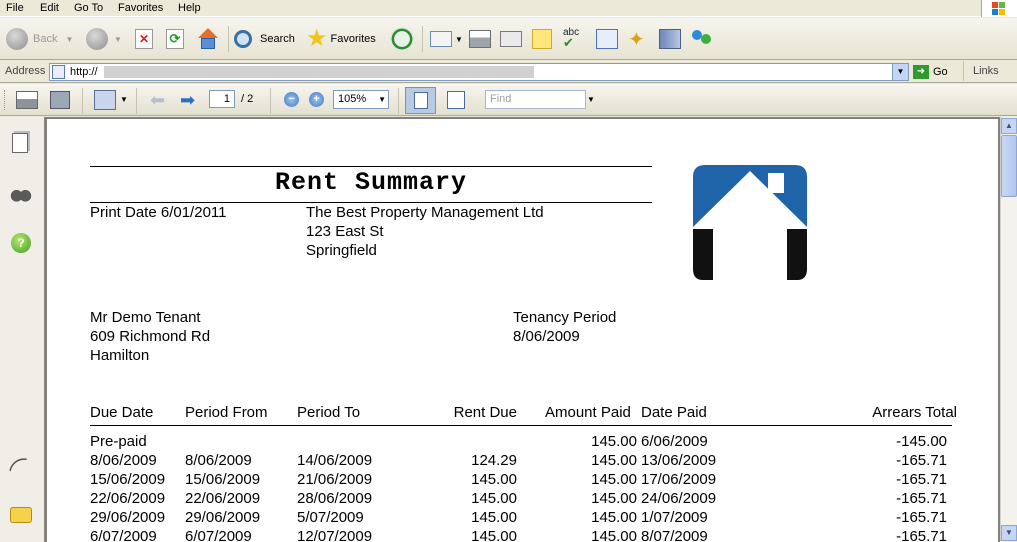  Describe the element at coordinates (674, 517) in the screenshot. I see `cell-date: 1/07/2009` at that location.